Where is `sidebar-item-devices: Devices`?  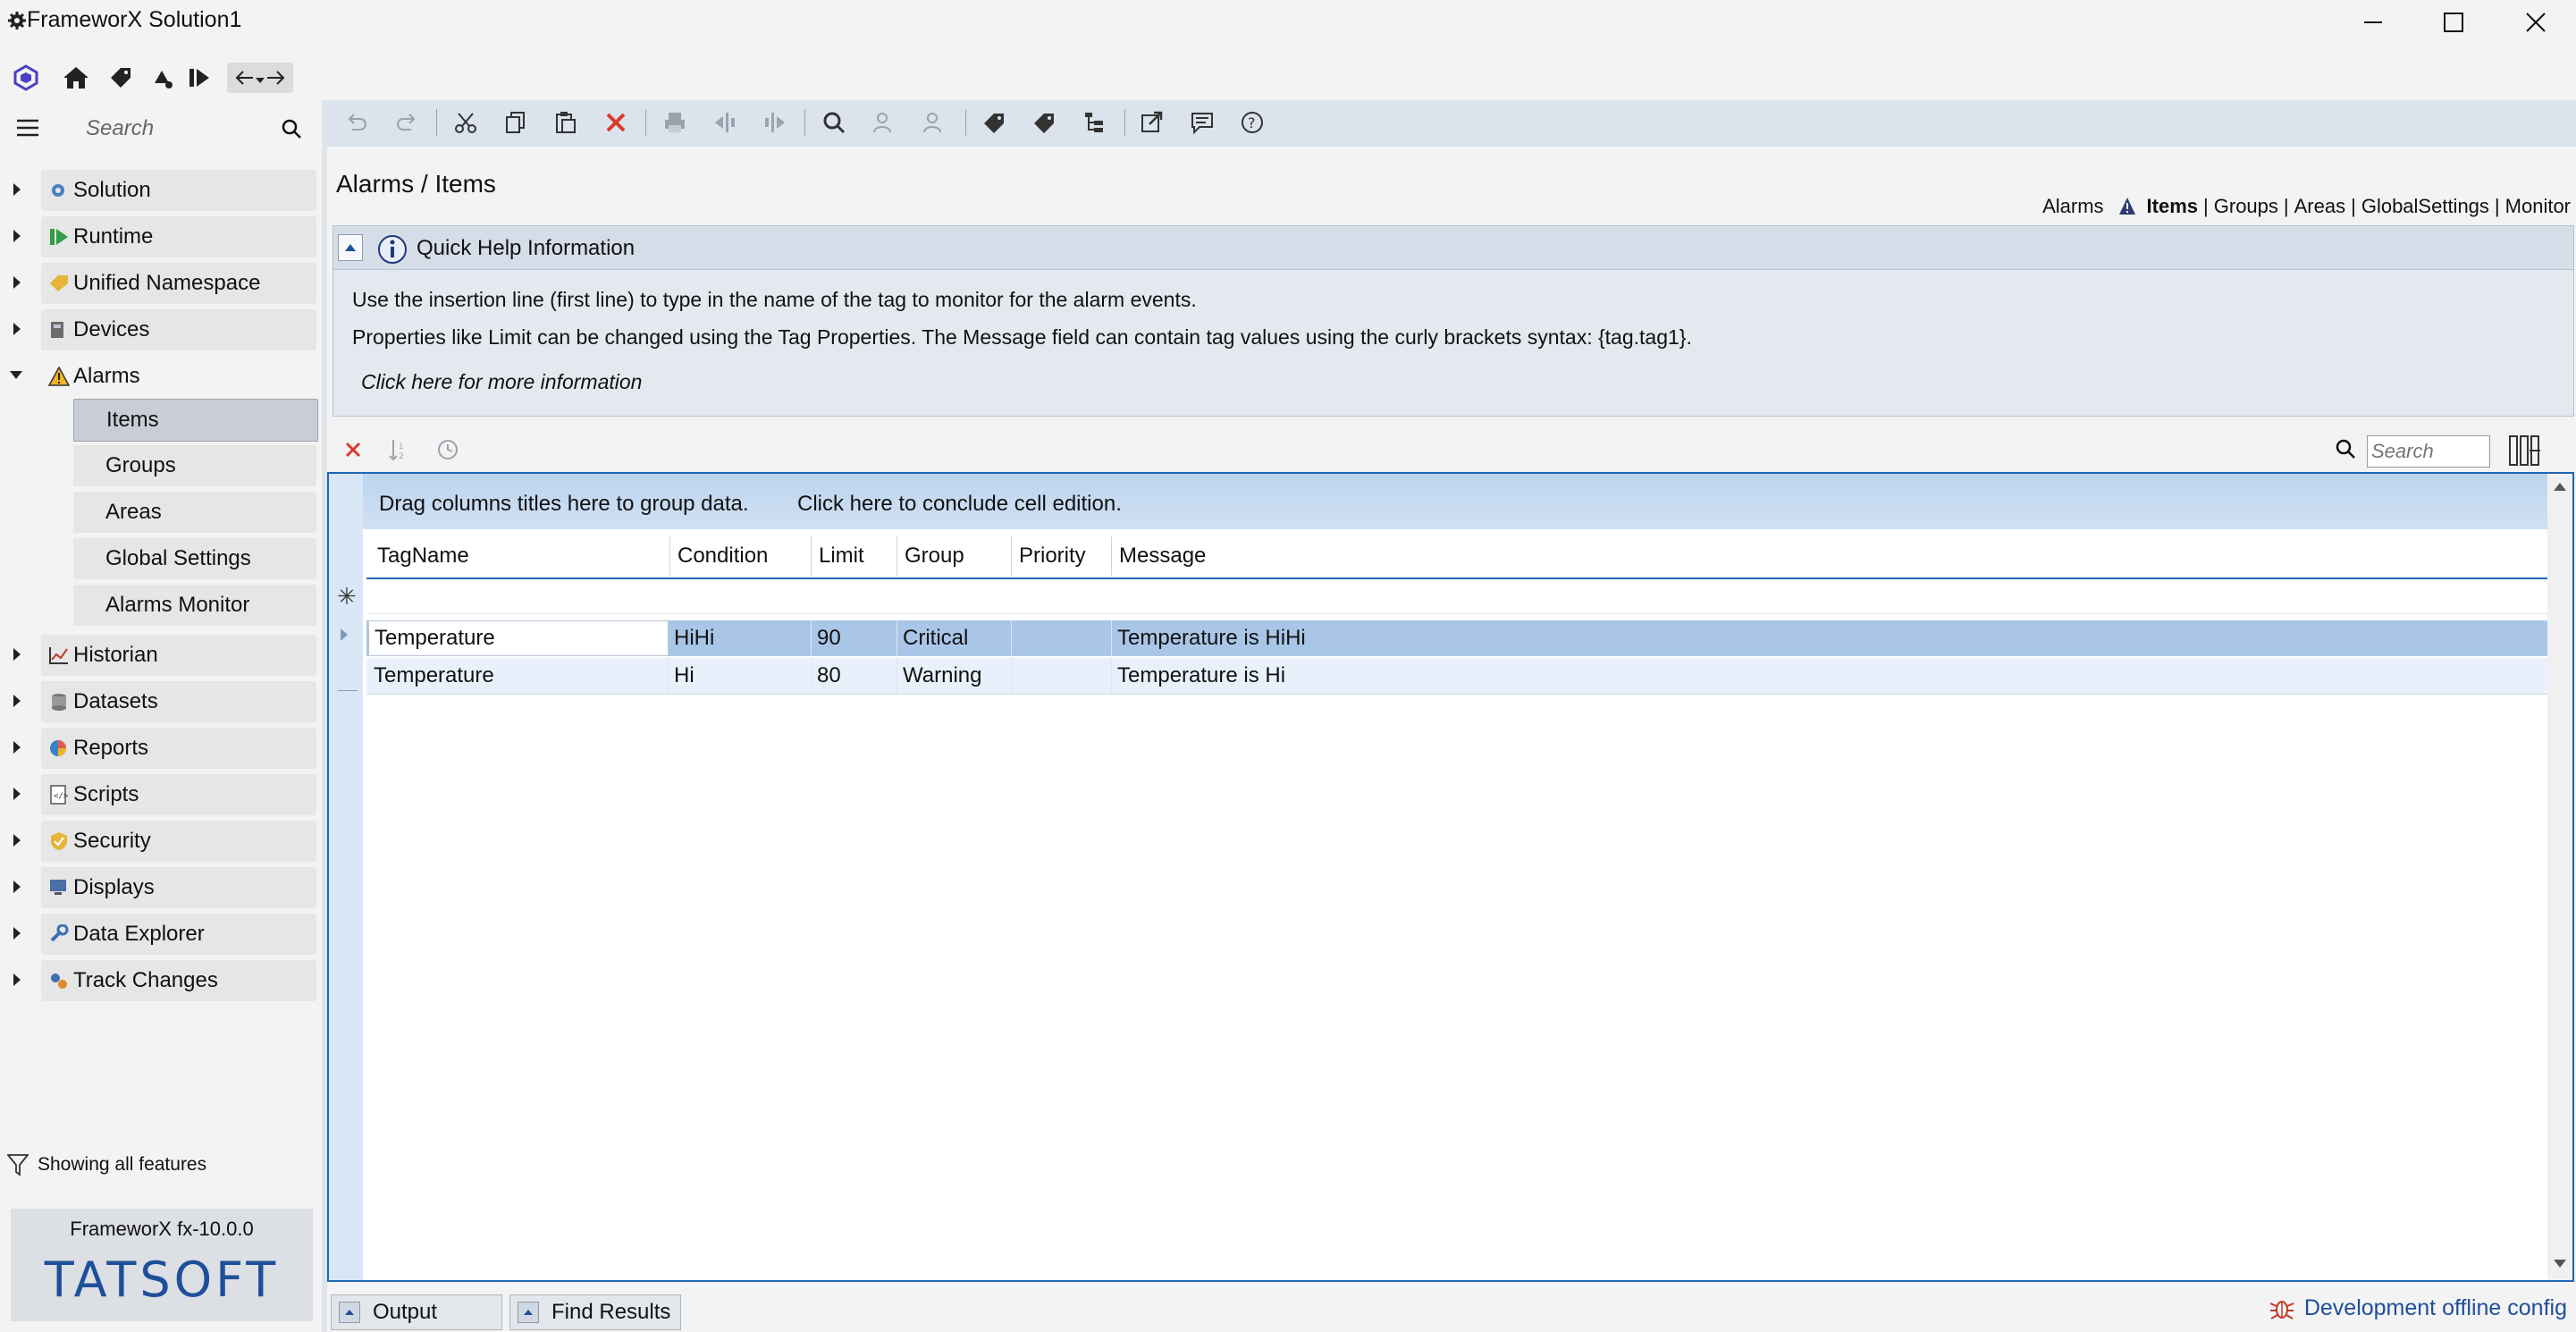
sidebar-item-devices: Devices is located at coordinates (179, 329).